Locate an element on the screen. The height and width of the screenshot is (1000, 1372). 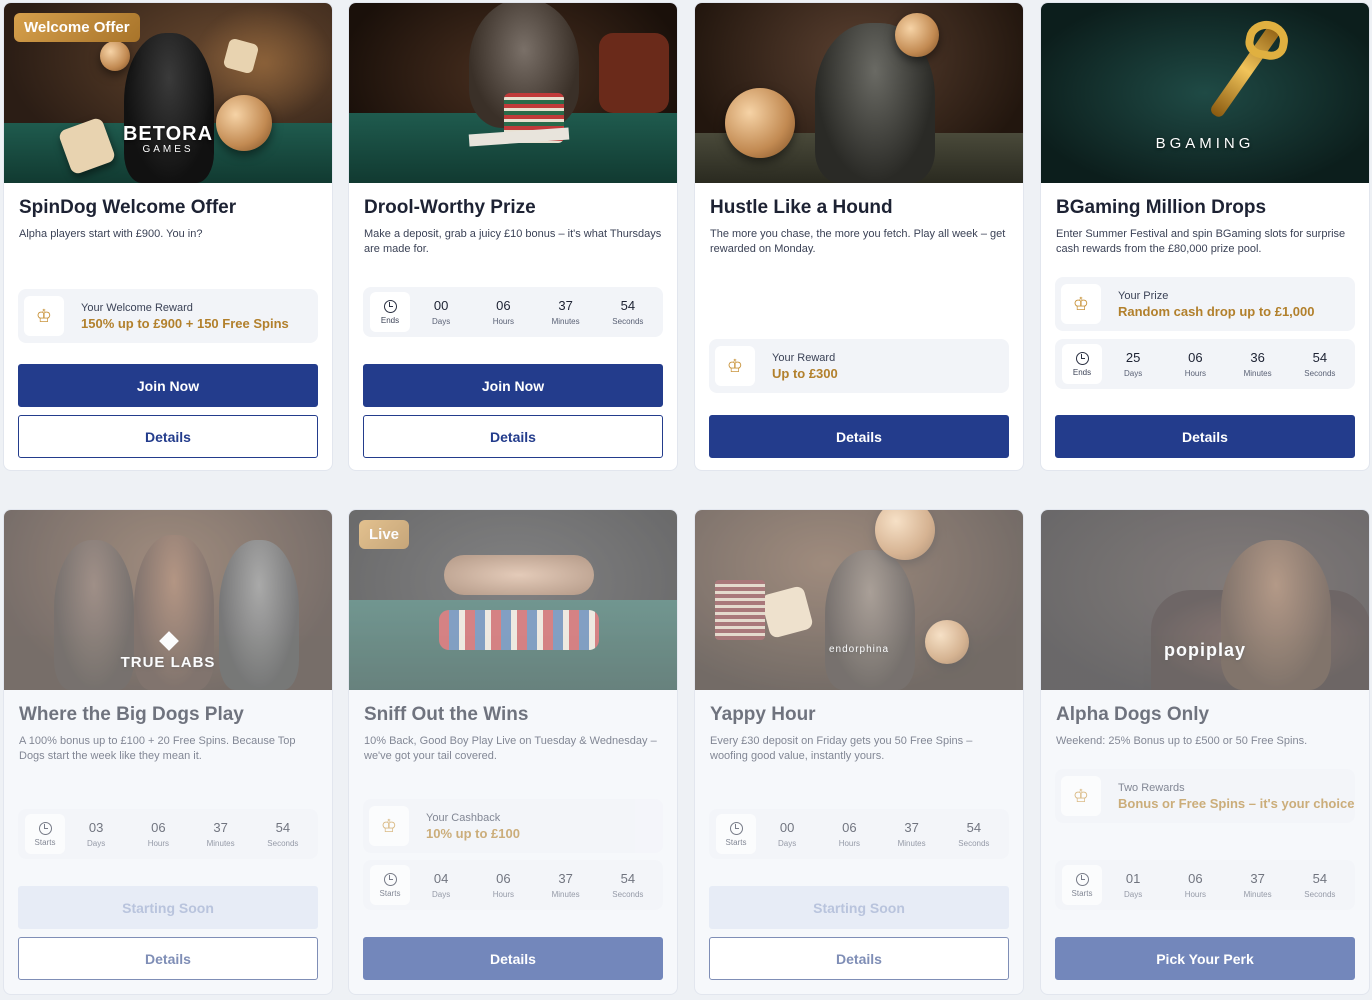
timer-days: 25 Days is located at coordinates (1133, 364).